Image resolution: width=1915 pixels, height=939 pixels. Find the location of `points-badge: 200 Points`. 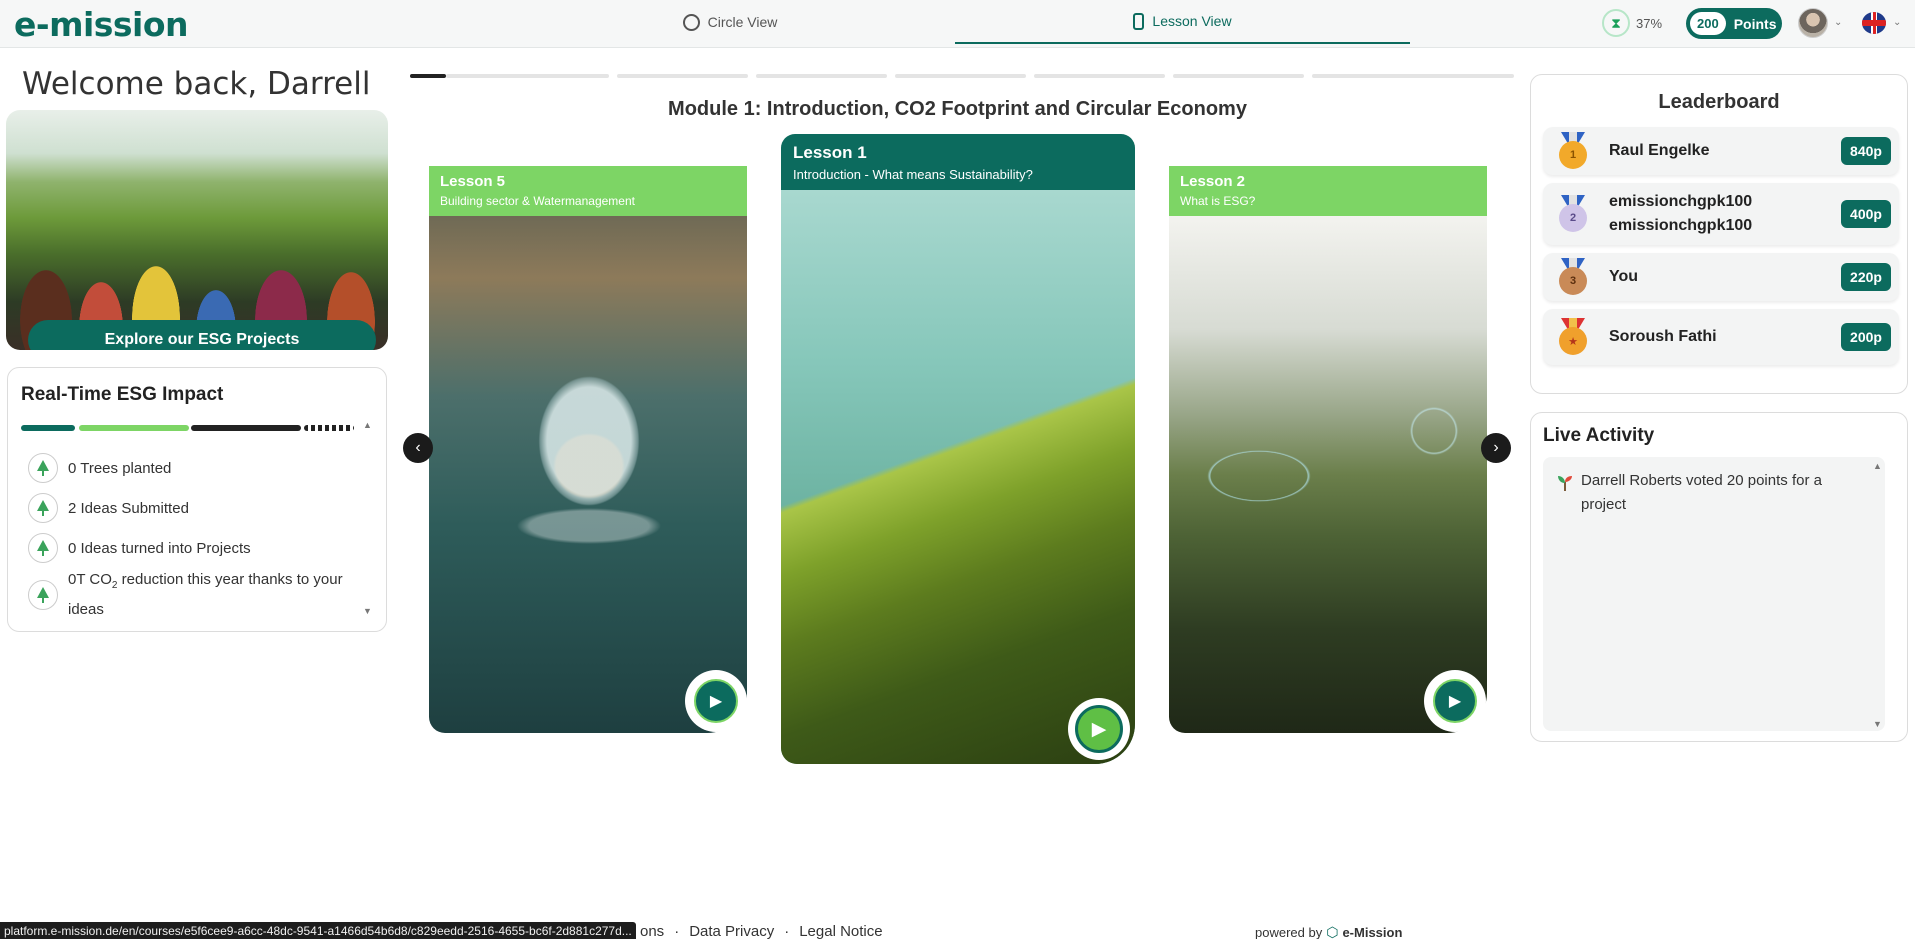

points-badge: 200 Points is located at coordinates (1734, 23).